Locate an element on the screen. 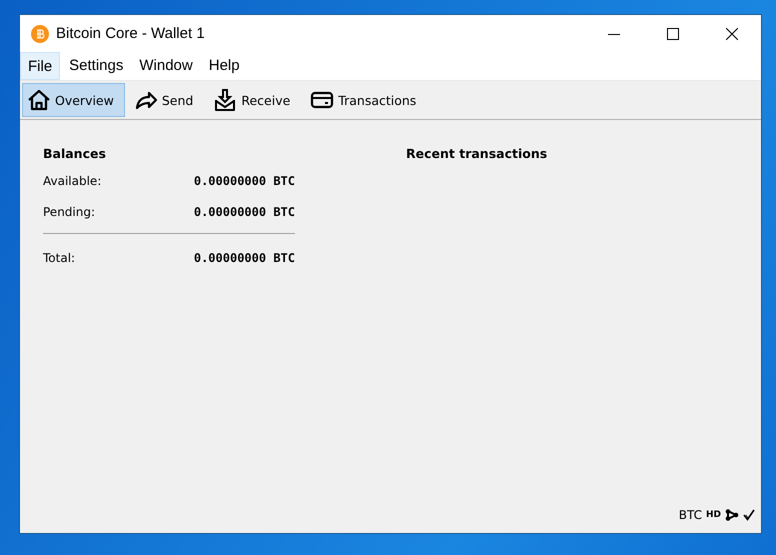 The width and height of the screenshot is (776, 555). section-heading: Recent transactions is located at coordinates (477, 153).